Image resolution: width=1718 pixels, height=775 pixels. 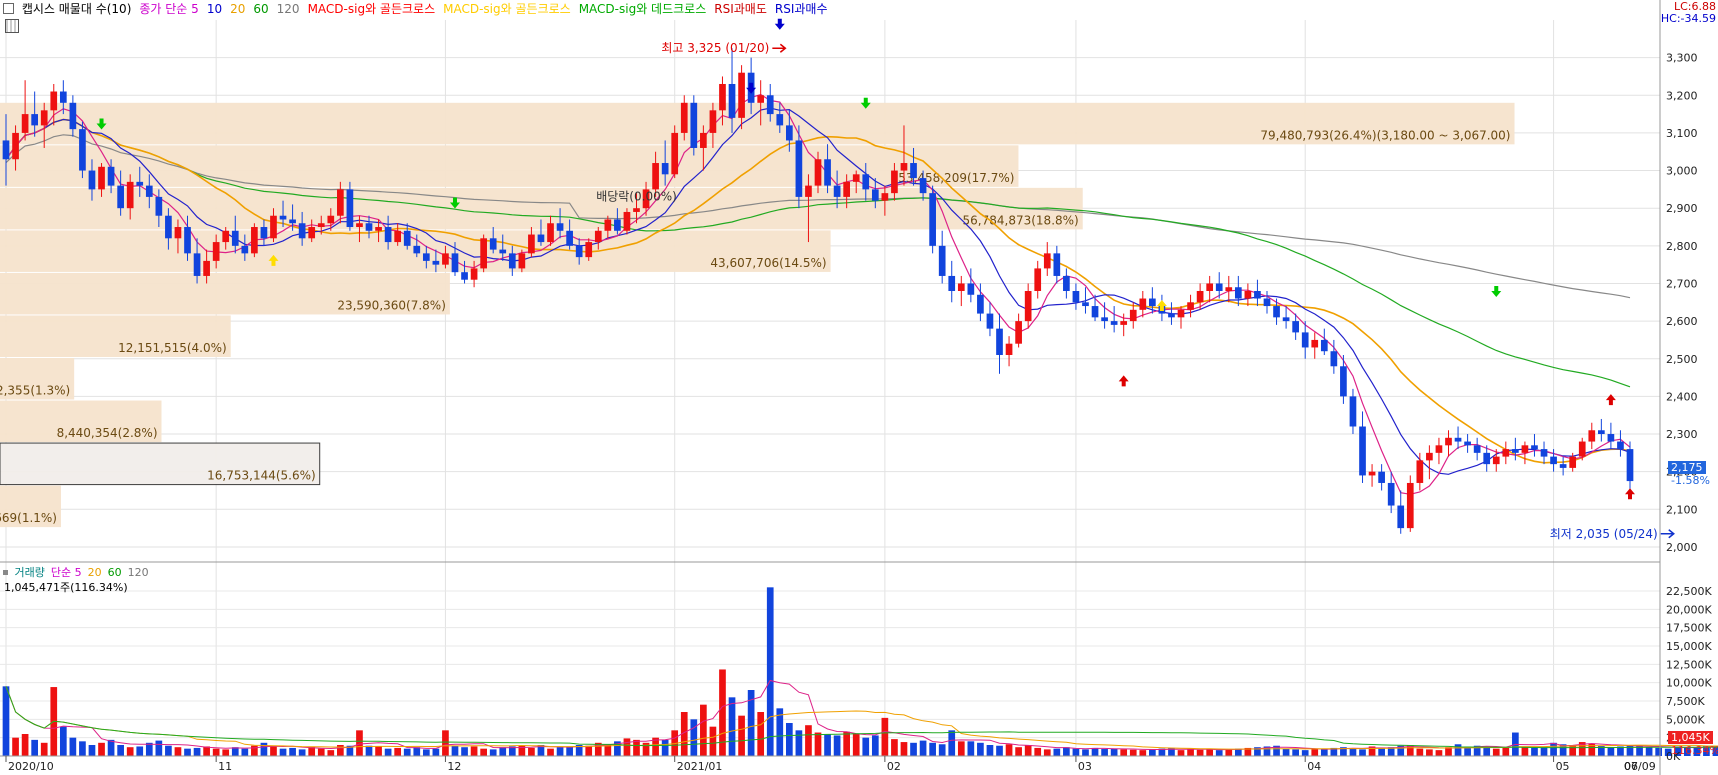 What do you see at coordinates (66, 587) in the screenshot?
I see `volume-summary: 1,045,471주(116.34%)` at bounding box center [66, 587].